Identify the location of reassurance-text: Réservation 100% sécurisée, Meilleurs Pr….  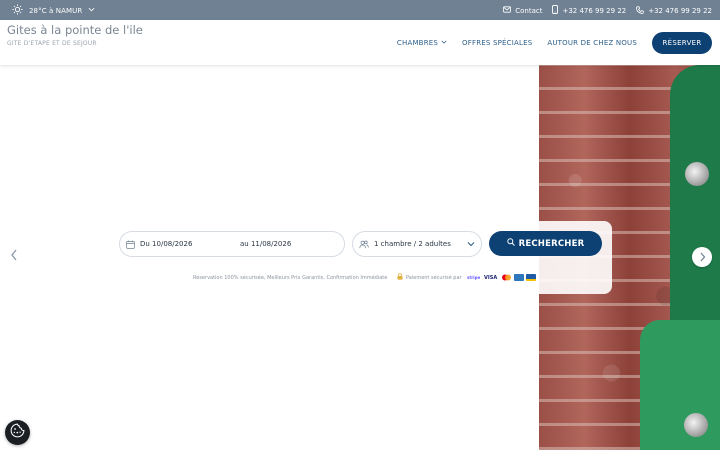
(290, 278).